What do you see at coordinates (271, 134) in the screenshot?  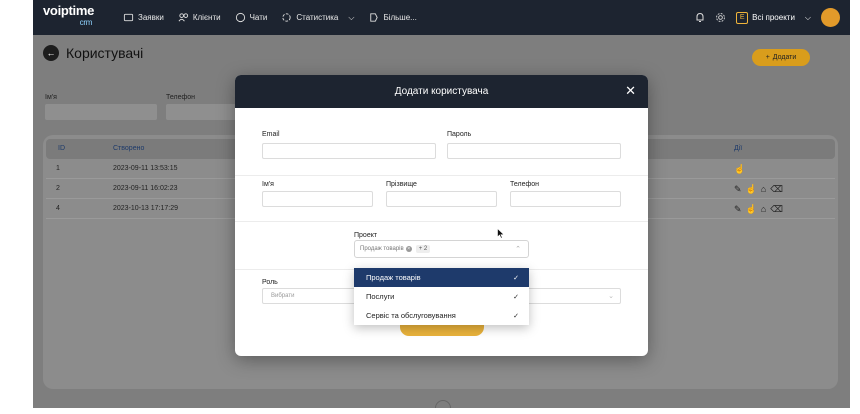 I see `email-label: Email` at bounding box center [271, 134].